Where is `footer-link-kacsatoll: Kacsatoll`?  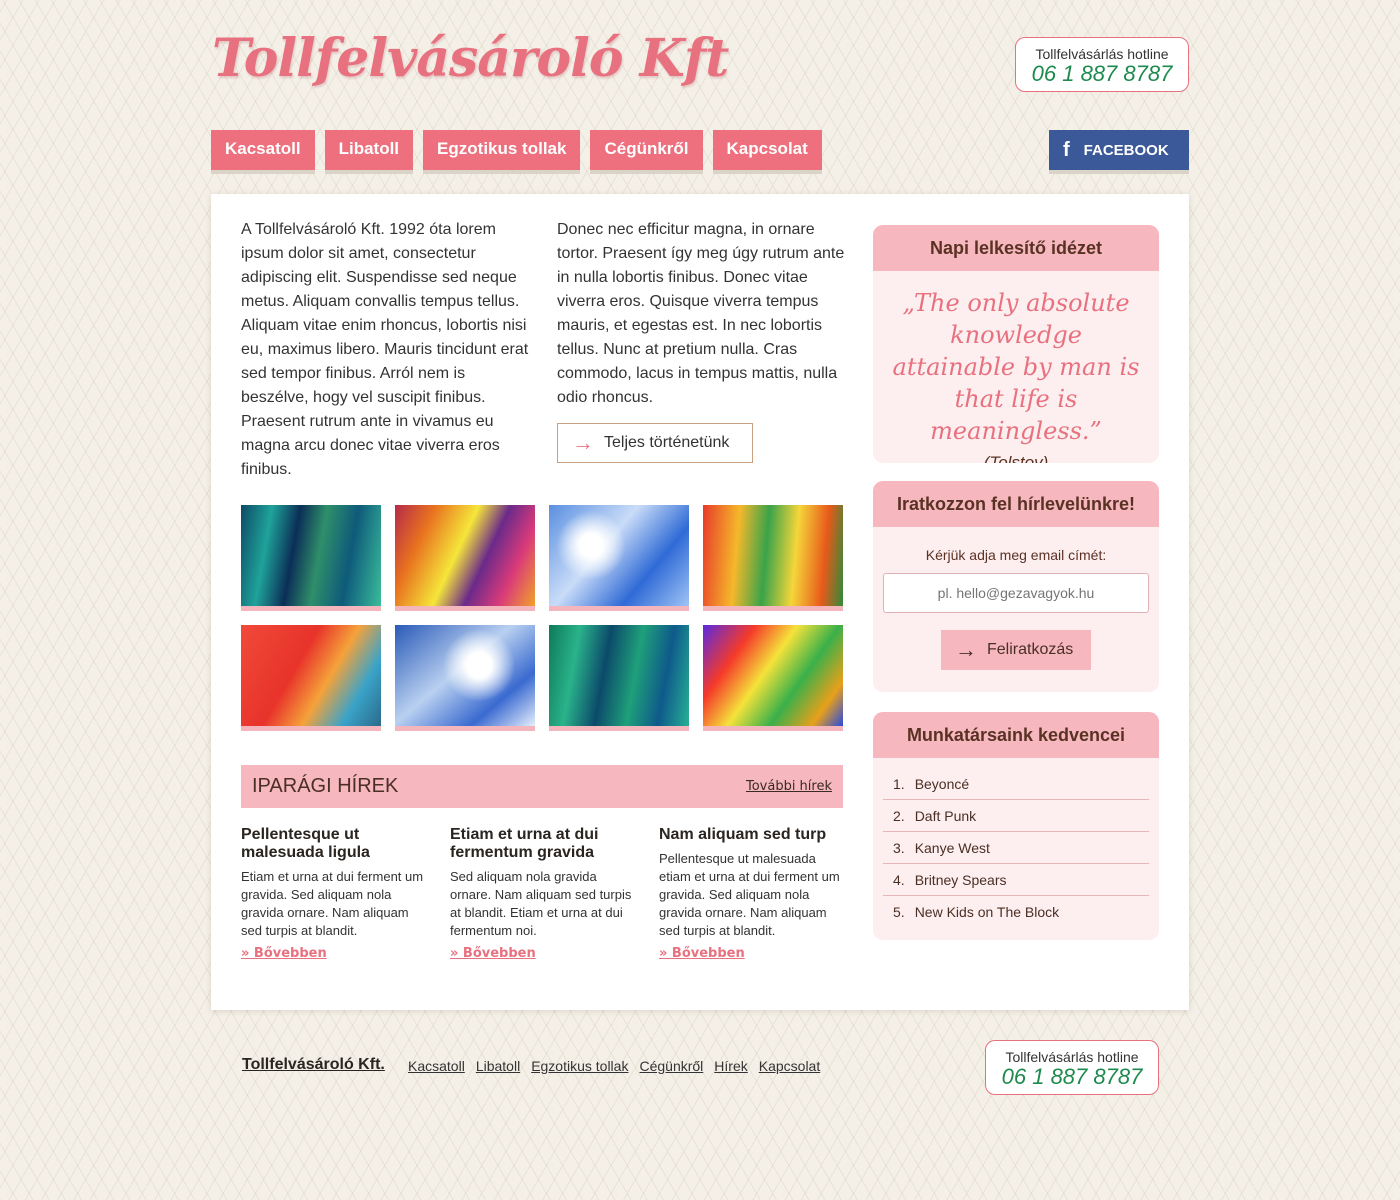
footer-link-kacsatoll: Kacsatoll is located at coordinates (436, 1066).